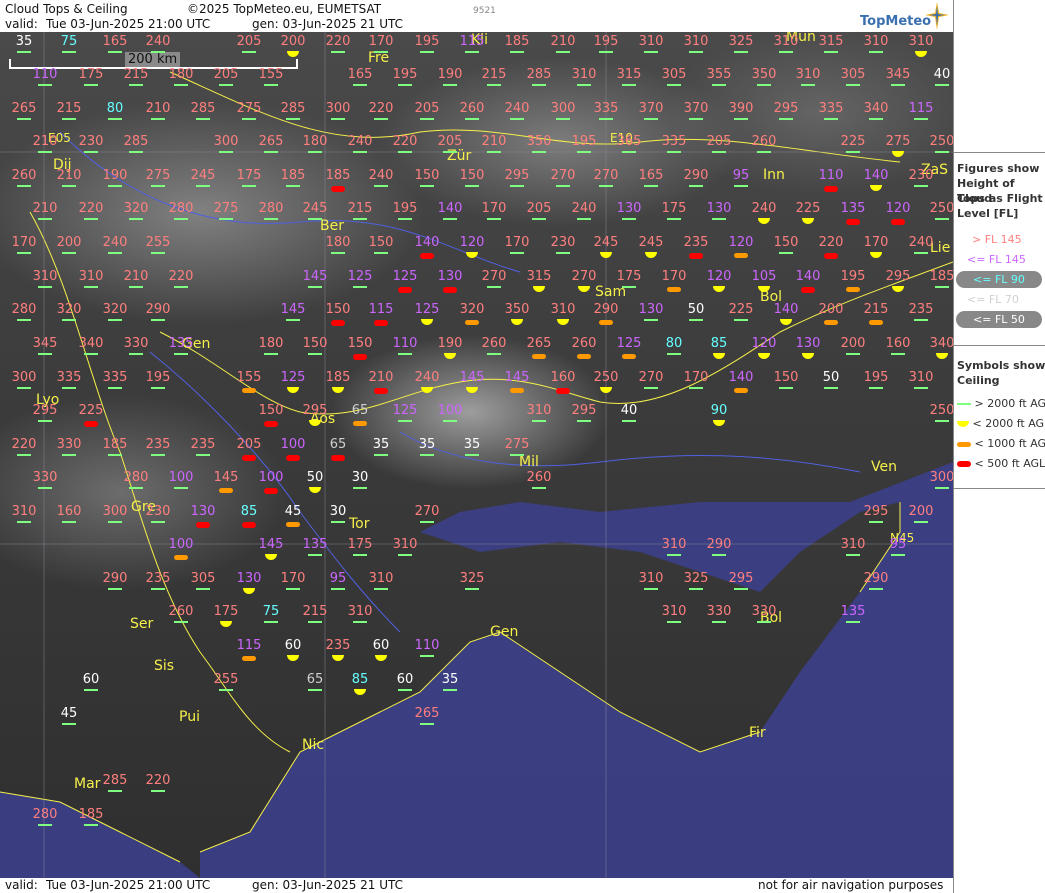  I want to click on cloud-top-label: 185, so click(517, 41).